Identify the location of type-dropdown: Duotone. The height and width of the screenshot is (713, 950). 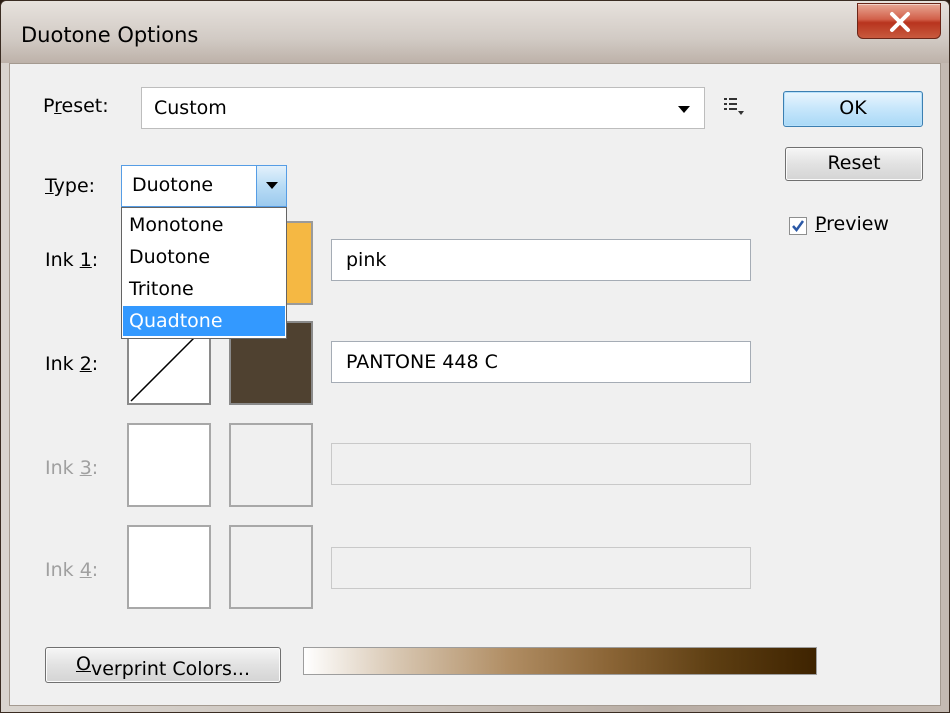
(204, 186).